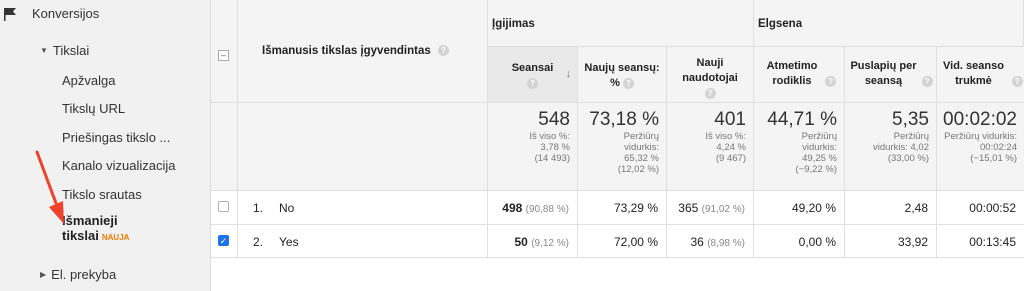 This screenshot has height=291, width=1024. I want to click on cell-avg-session-duration: 00:00:52, so click(980, 208).